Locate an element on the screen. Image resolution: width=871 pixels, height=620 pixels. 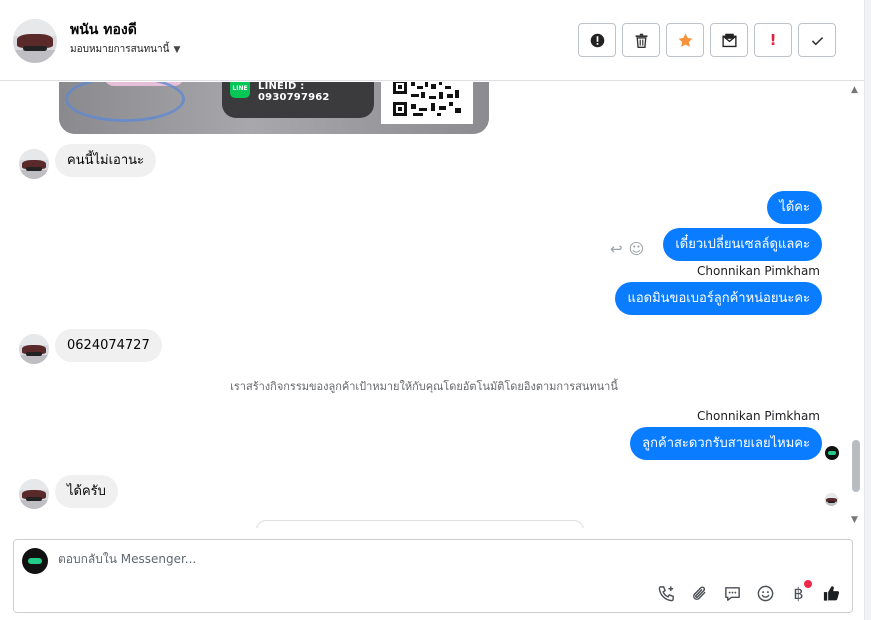
caret-down-icon: ▼ is located at coordinates (177, 49).